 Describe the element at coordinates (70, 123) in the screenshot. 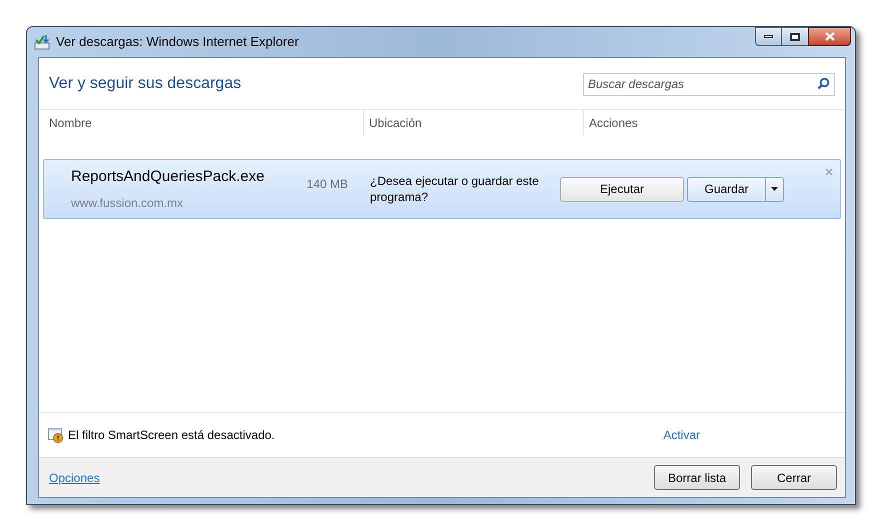

I see `column-header: Nombre` at that location.